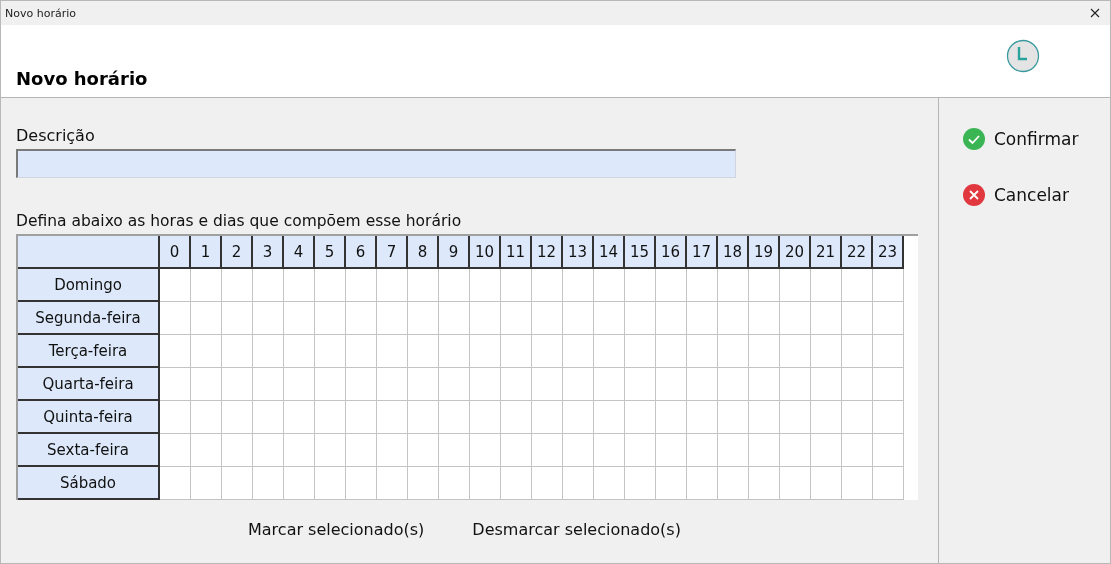 The height and width of the screenshot is (564, 1111). I want to click on day-header: Quarta-feira, so click(89, 384).